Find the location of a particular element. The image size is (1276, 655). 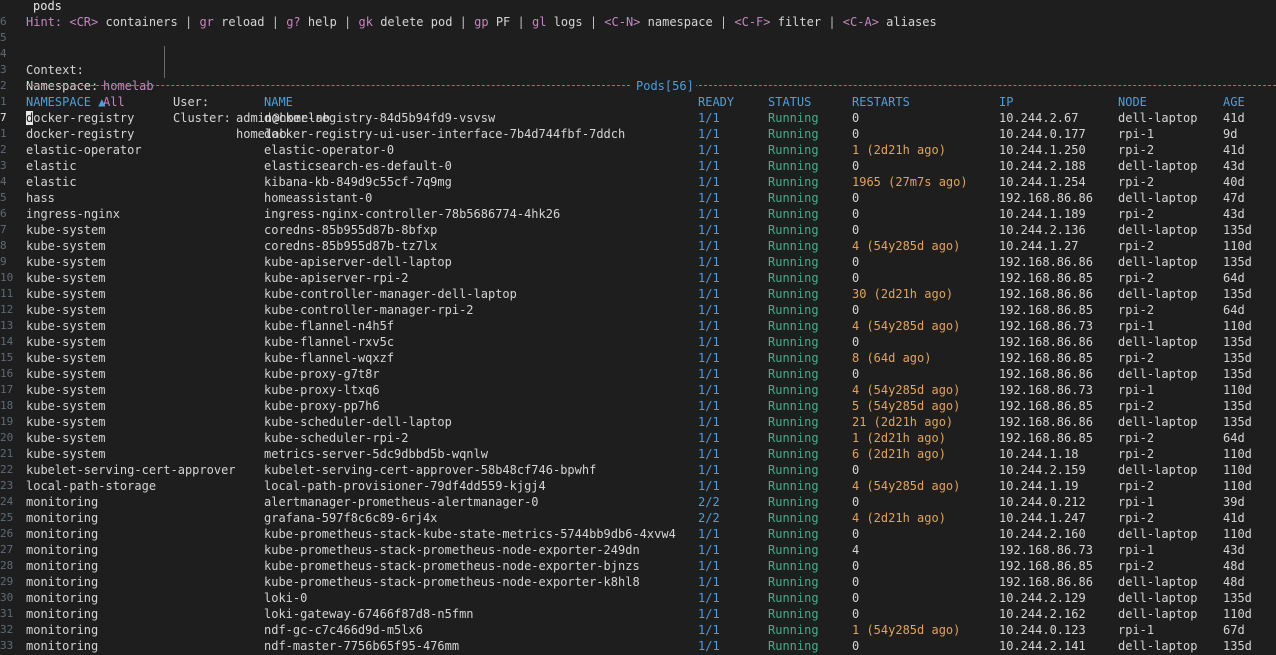

cell-node: rpi-2 is located at coordinates (1136, 182).